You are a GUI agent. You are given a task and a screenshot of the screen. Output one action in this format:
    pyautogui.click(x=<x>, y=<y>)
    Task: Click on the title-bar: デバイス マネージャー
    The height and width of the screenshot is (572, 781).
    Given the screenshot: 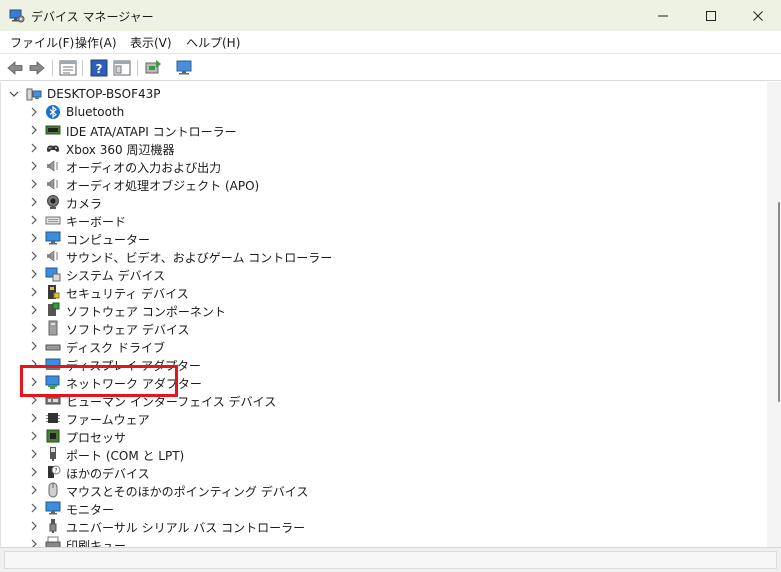 What is the action you would take?
    pyautogui.click(x=390, y=15)
    